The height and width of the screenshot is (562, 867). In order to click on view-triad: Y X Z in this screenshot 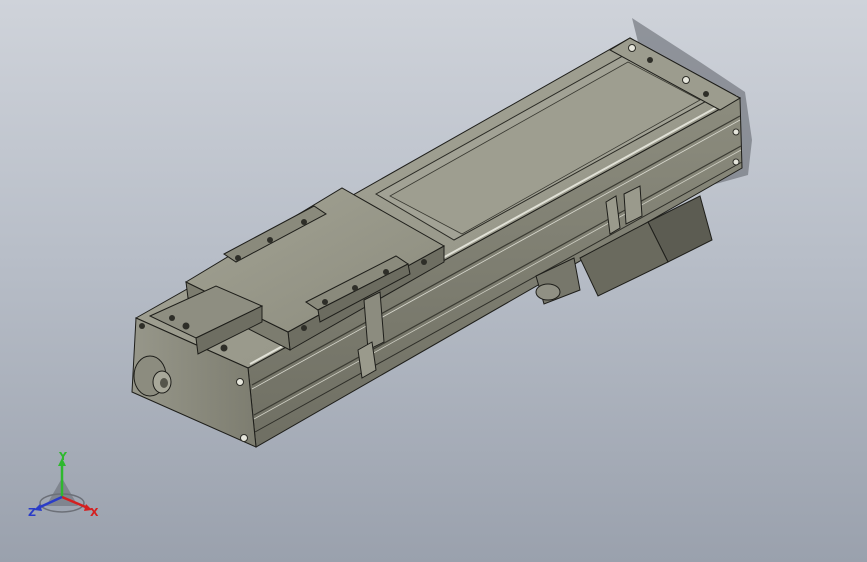, I will do `click(63, 484)`.